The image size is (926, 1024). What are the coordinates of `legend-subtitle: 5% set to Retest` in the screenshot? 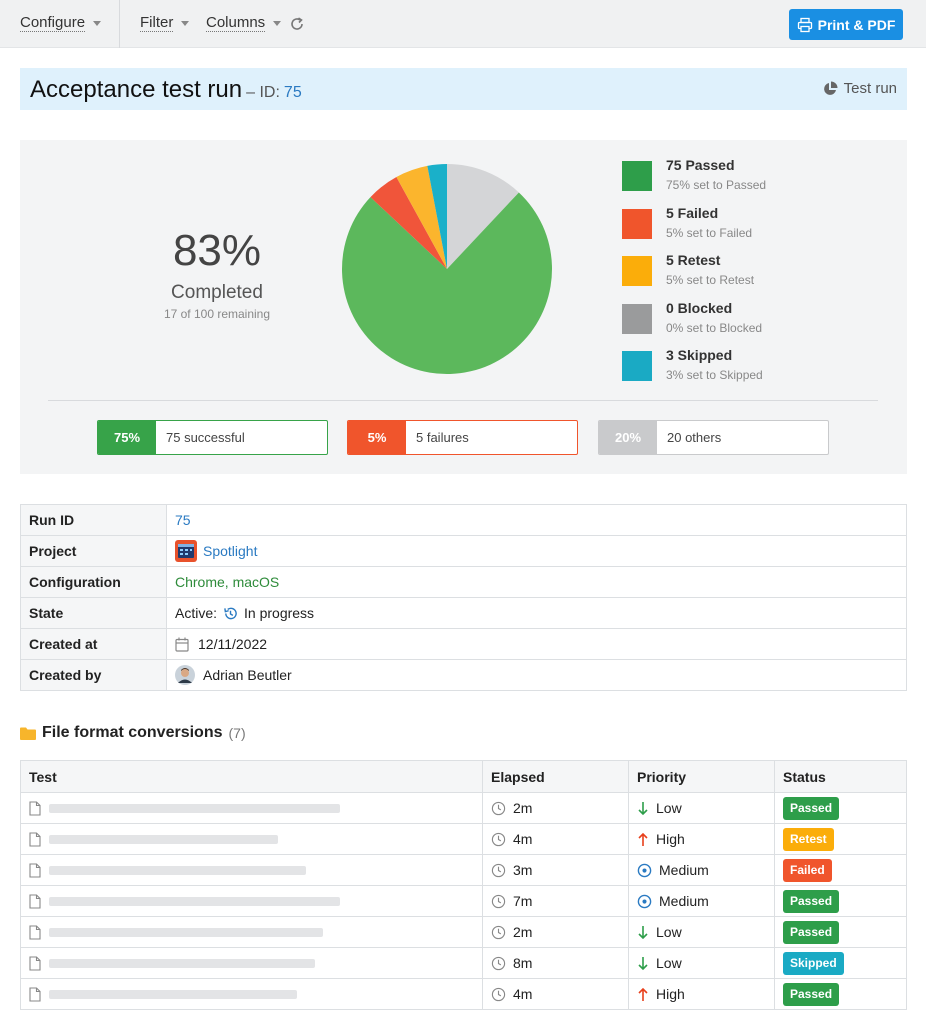 It's located at (710, 280).